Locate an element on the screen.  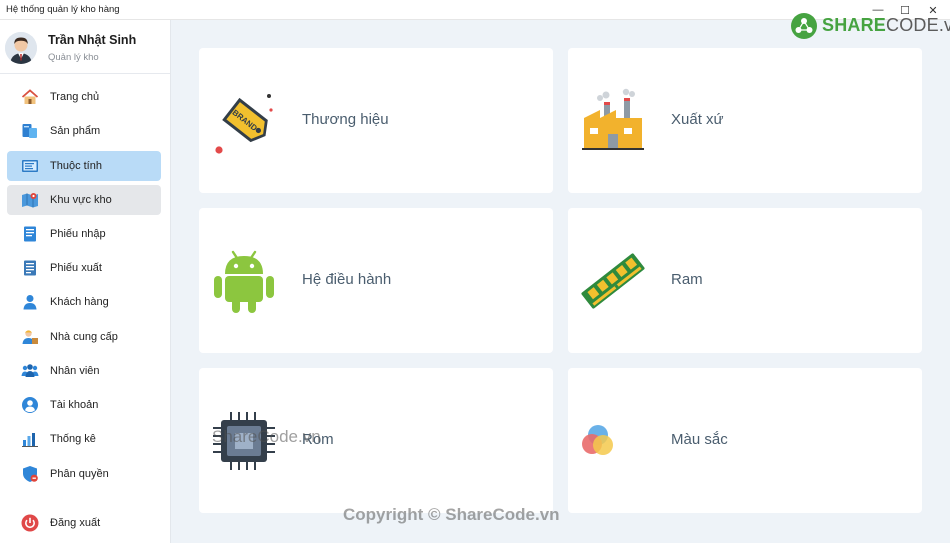
sidebar-item-khach-hang: Khách hàng is located at coordinates (84, 302).